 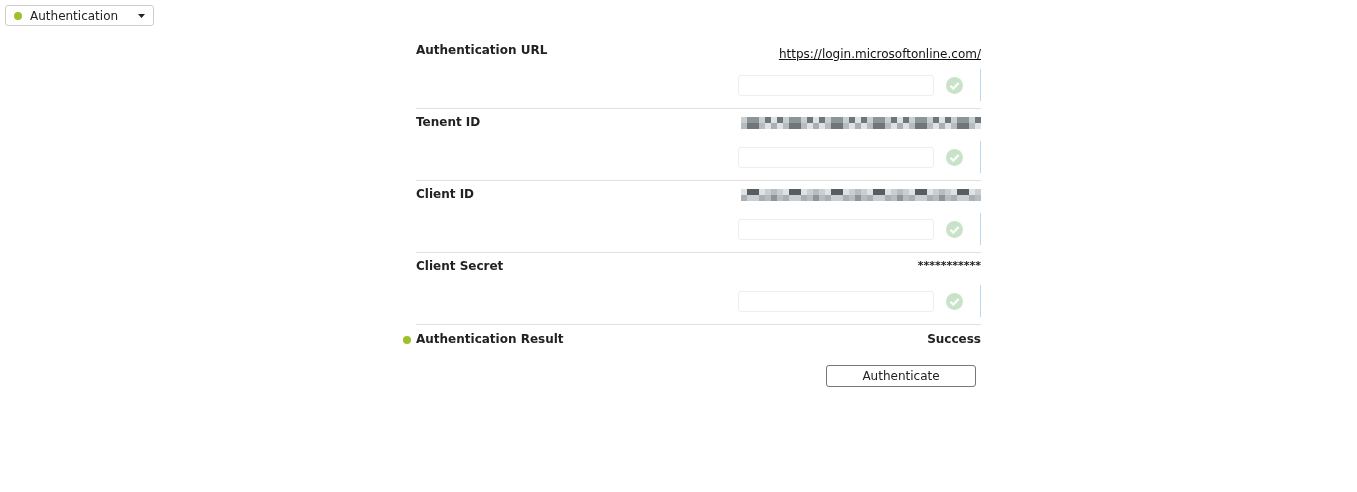 I want to click on result-label: Authentication Result, so click(x=490, y=339).